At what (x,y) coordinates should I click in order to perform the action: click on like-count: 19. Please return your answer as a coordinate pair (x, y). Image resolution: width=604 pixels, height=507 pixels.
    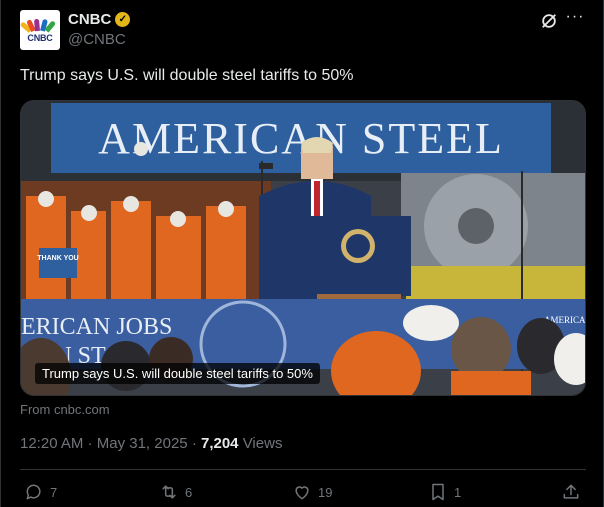
    Looking at the image, I should click on (325, 492).